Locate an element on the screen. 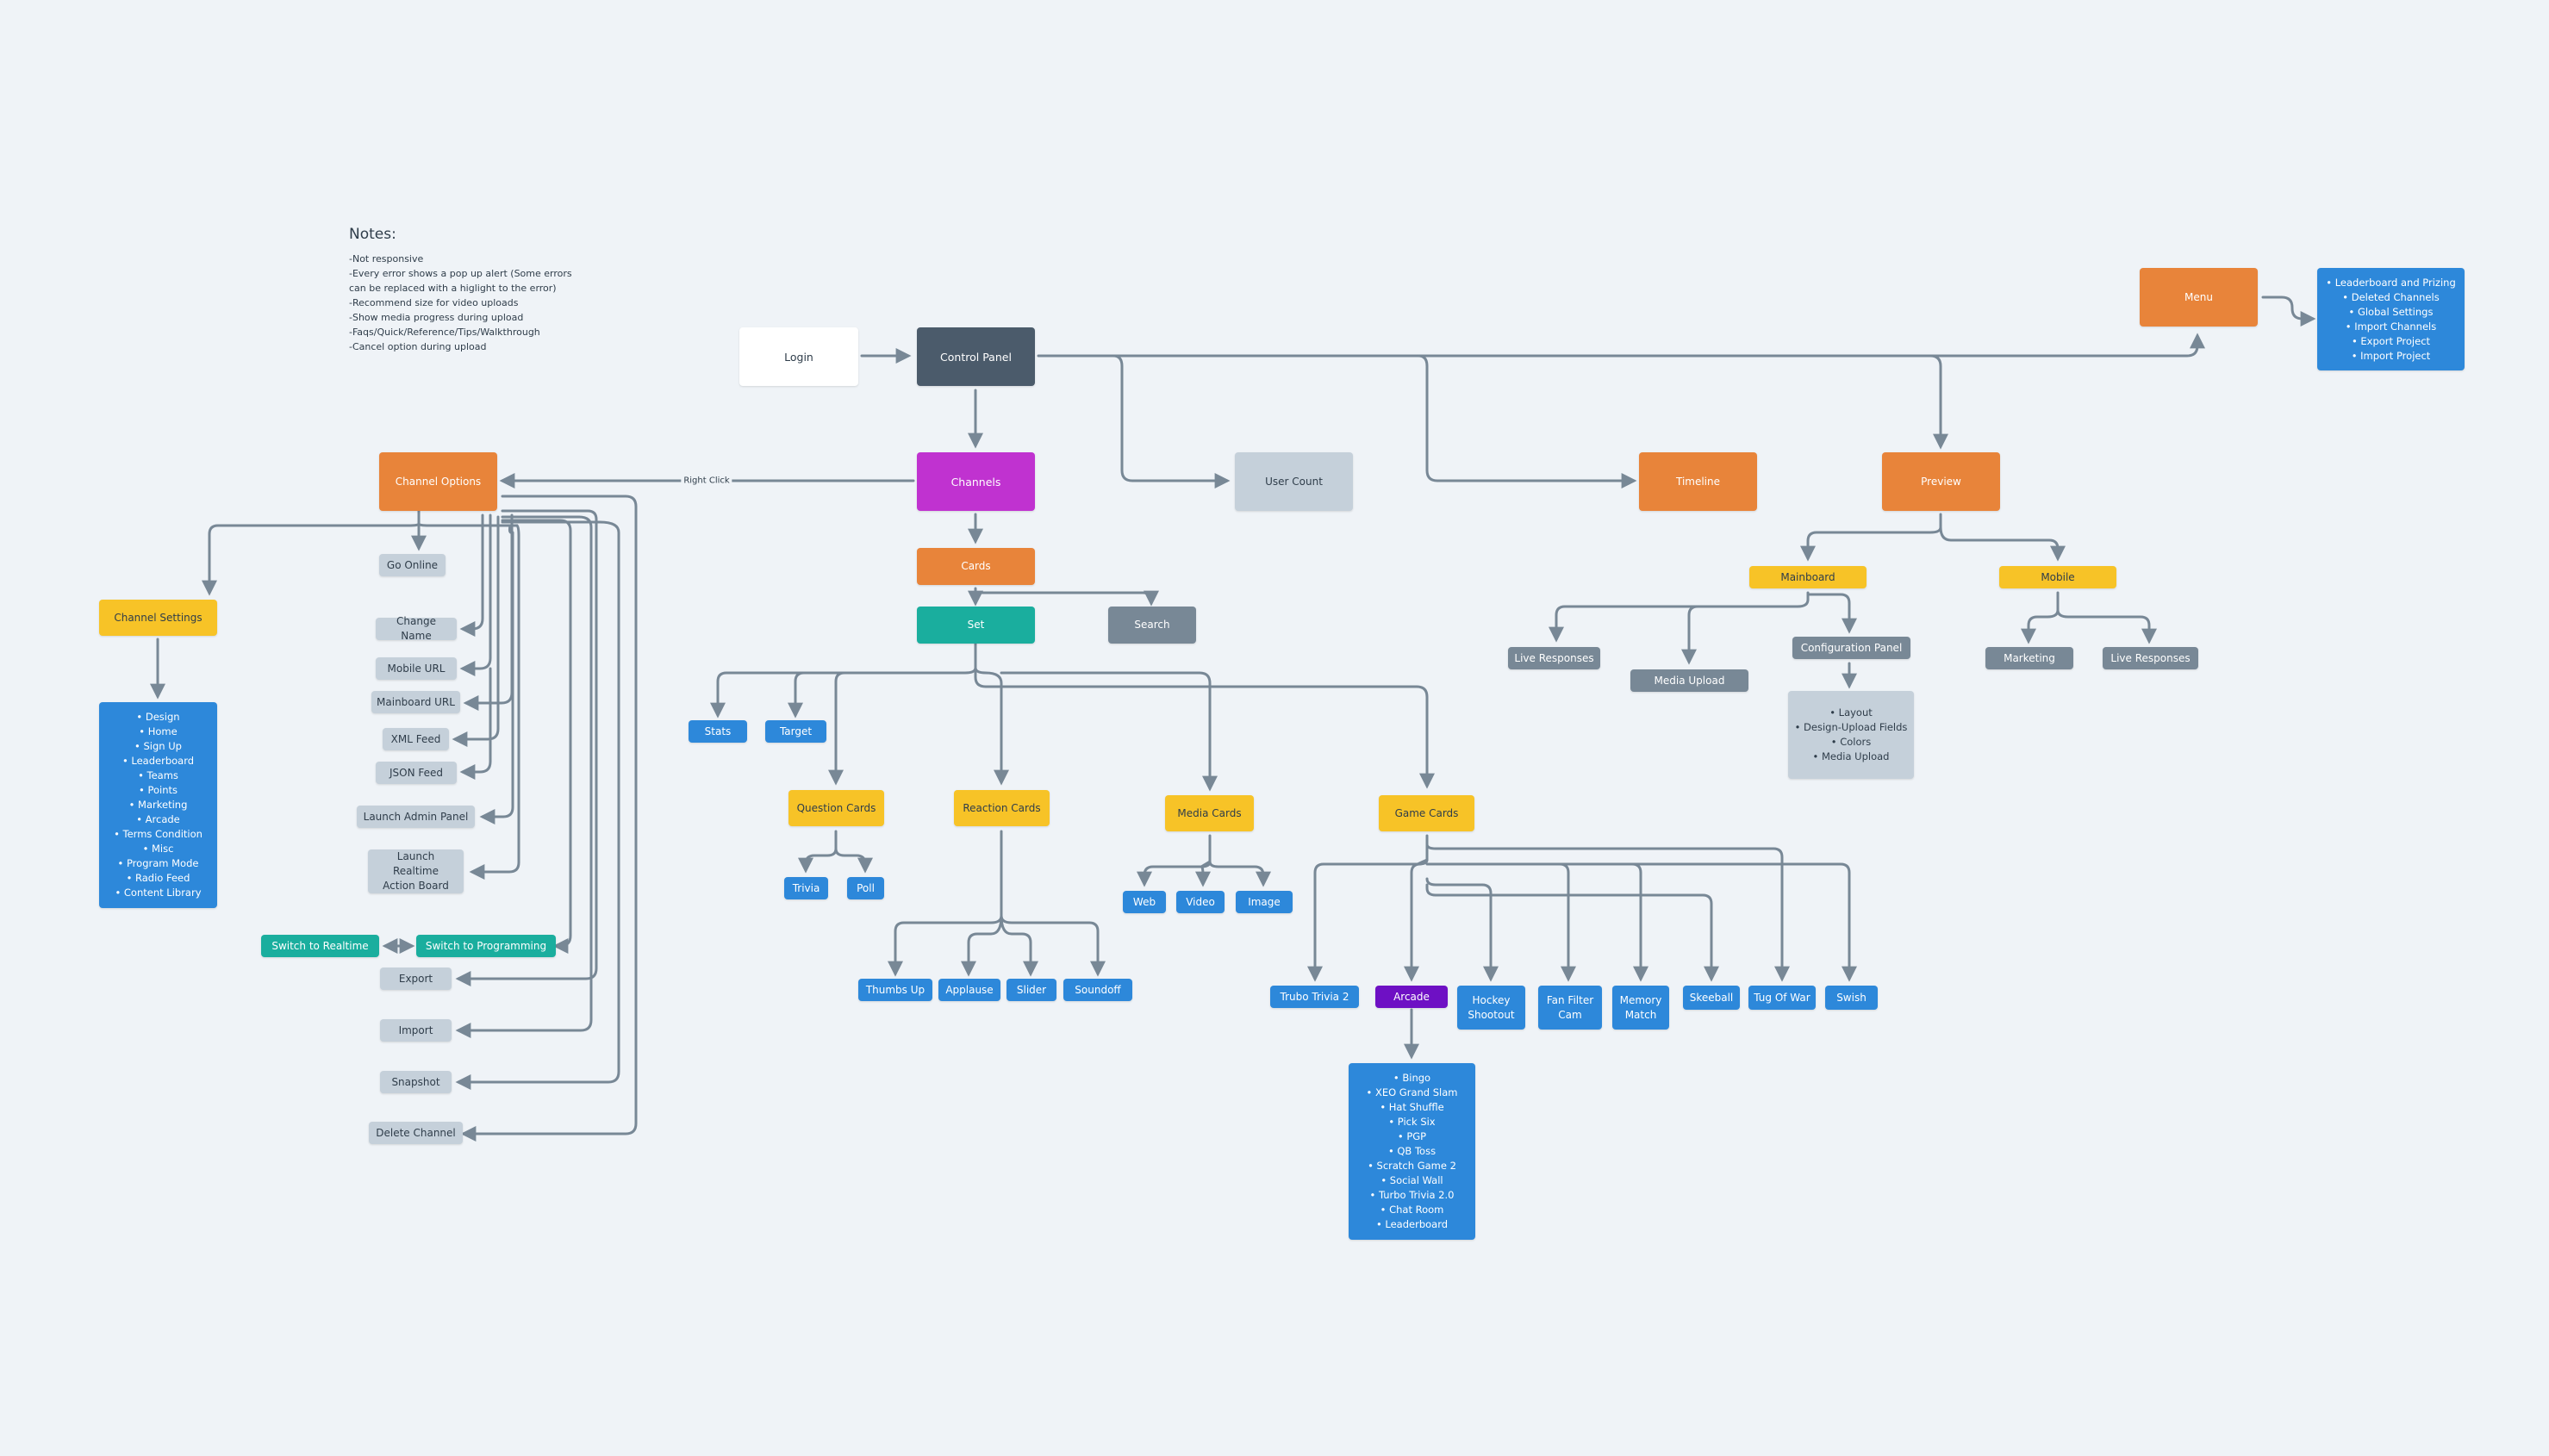 The height and width of the screenshot is (1456, 2549). node-mobile-url: Mobile URL is located at coordinates (416, 669).